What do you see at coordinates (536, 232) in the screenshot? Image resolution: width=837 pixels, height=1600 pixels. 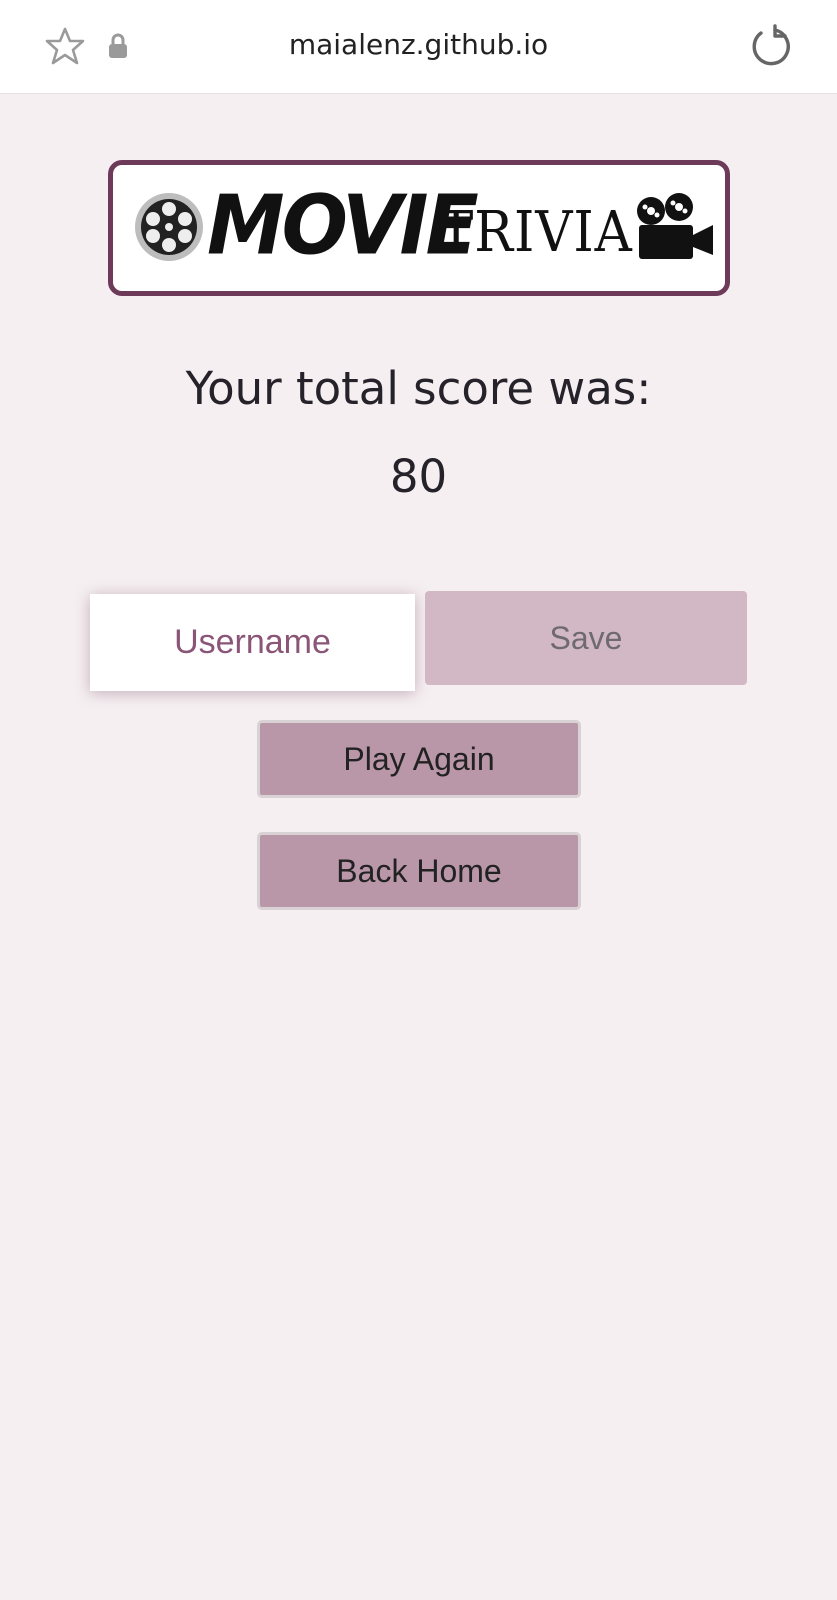 I see `logo-word-trivia: TRIVIA` at bounding box center [536, 232].